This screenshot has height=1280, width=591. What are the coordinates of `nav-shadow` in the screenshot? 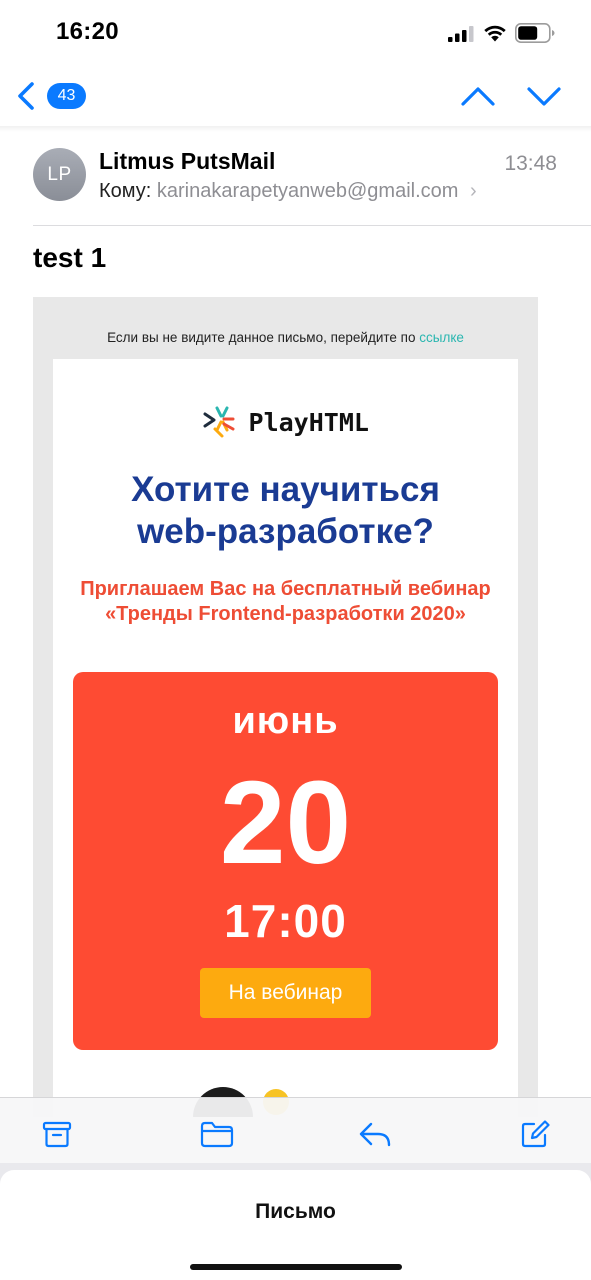 It's located at (295, 129).